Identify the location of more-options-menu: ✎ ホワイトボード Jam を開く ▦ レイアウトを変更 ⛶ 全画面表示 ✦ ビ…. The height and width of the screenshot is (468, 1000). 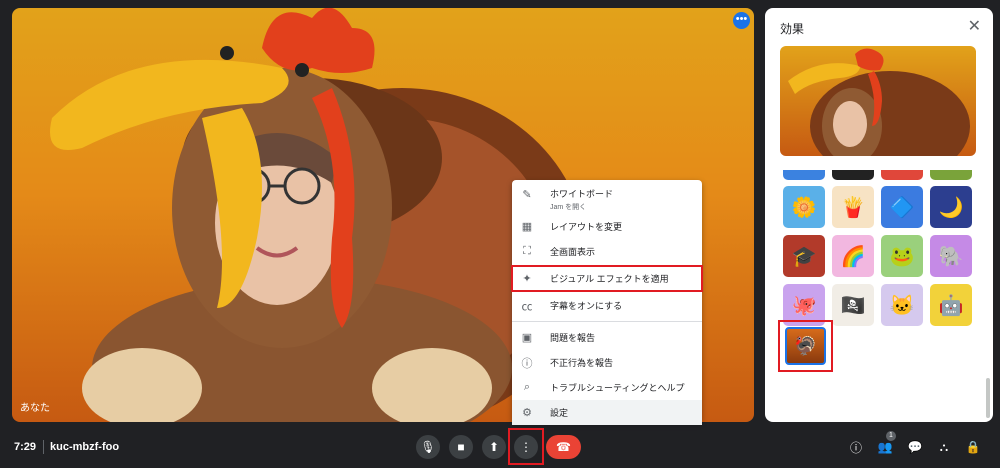
(607, 302).